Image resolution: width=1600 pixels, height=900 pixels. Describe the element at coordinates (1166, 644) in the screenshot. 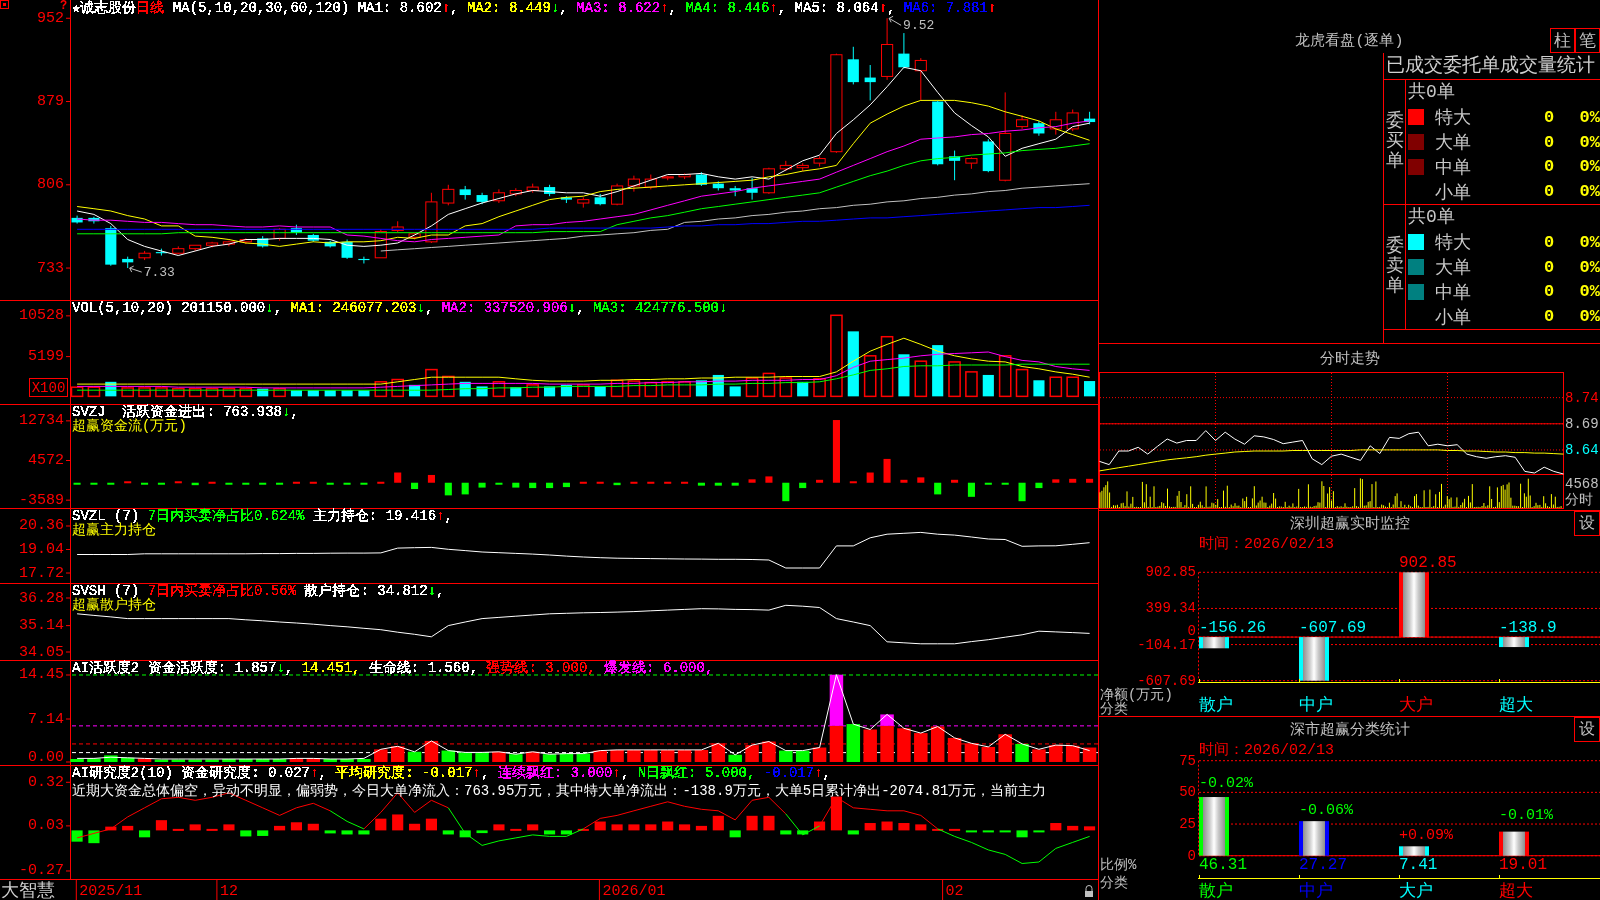

I see `axis-label: -104.17` at that location.